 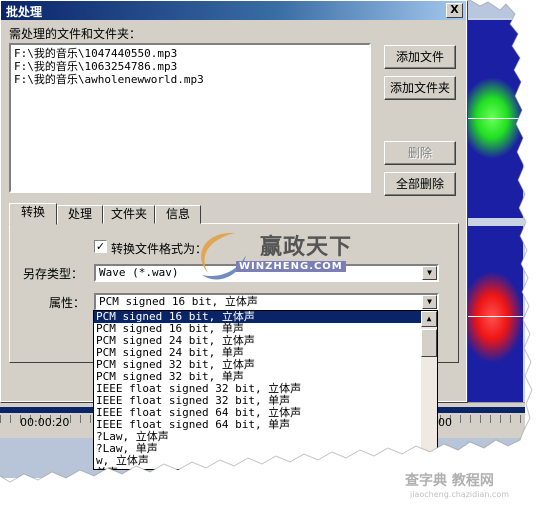 I want to click on site-watermark: 查字典 教程网, so click(x=449, y=481).